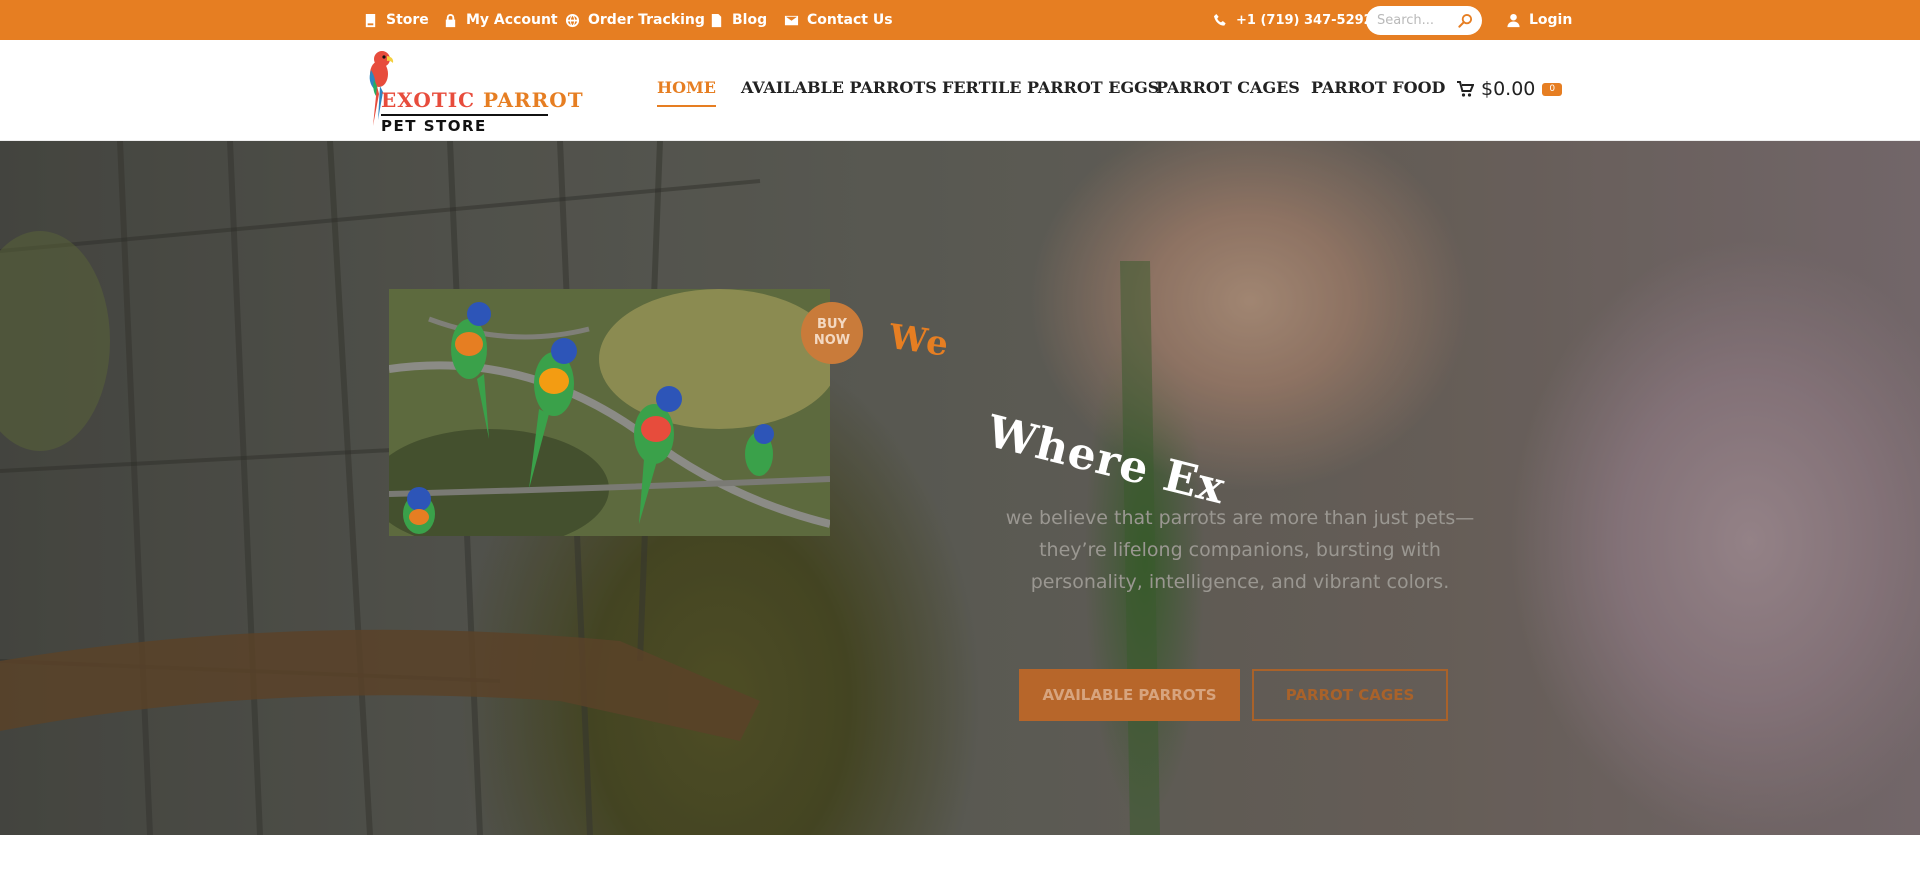 This screenshot has height=888, width=1920. I want to click on topbar-store-label: Store, so click(407, 20).